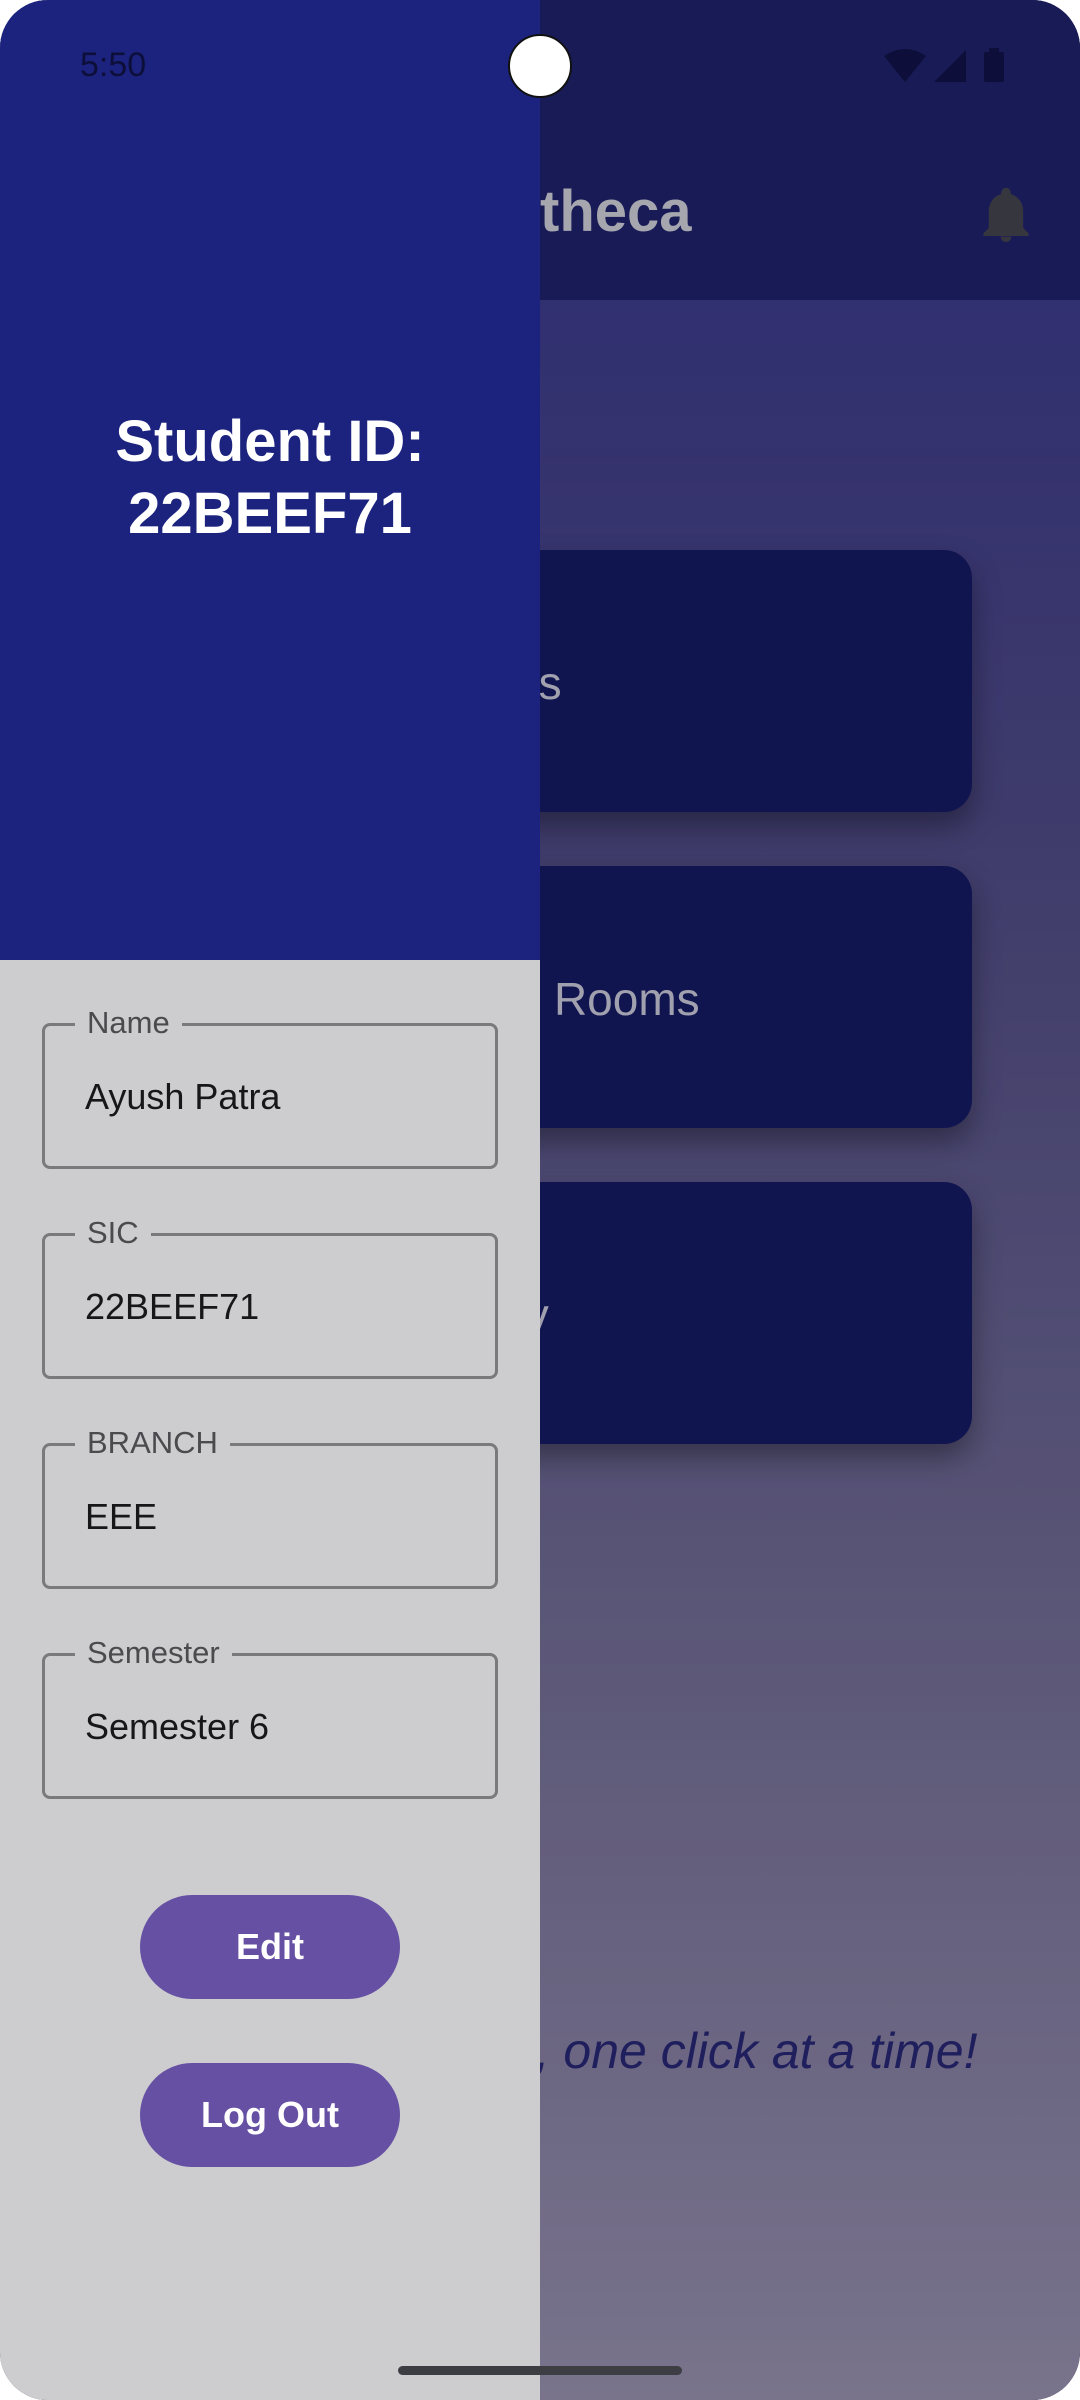 Image resolution: width=1080 pixels, height=2400 pixels. I want to click on student-id-title: Student ID: 22BEEF71, so click(270, 478).